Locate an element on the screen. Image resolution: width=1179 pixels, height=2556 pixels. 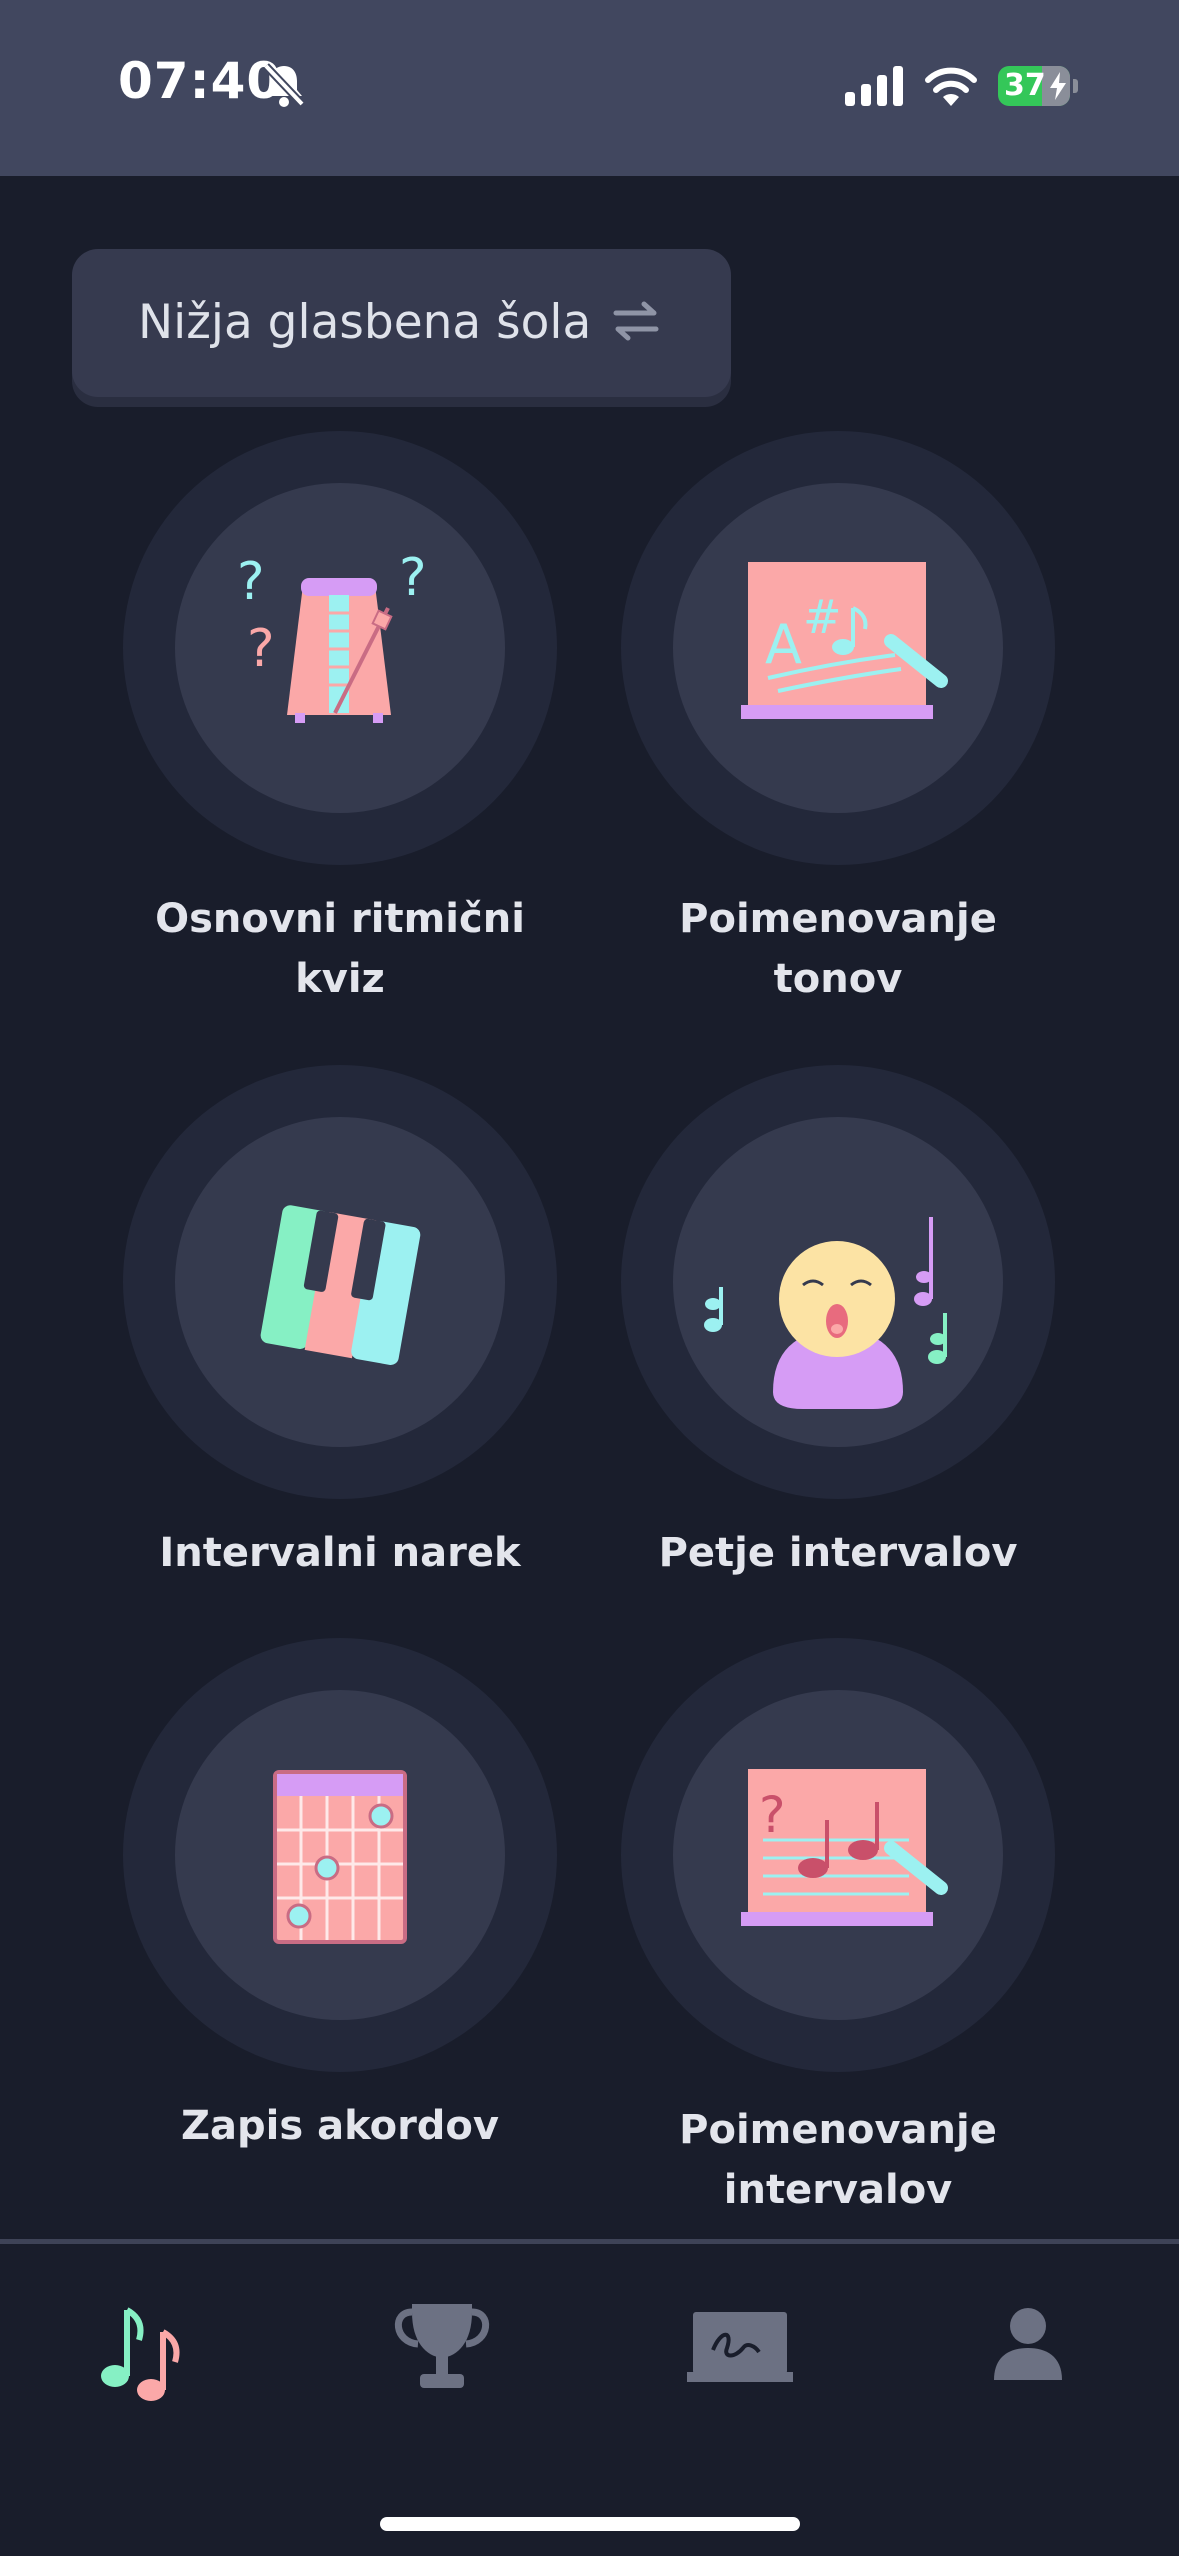
tab-blackboard is located at coordinates (740, 2350).